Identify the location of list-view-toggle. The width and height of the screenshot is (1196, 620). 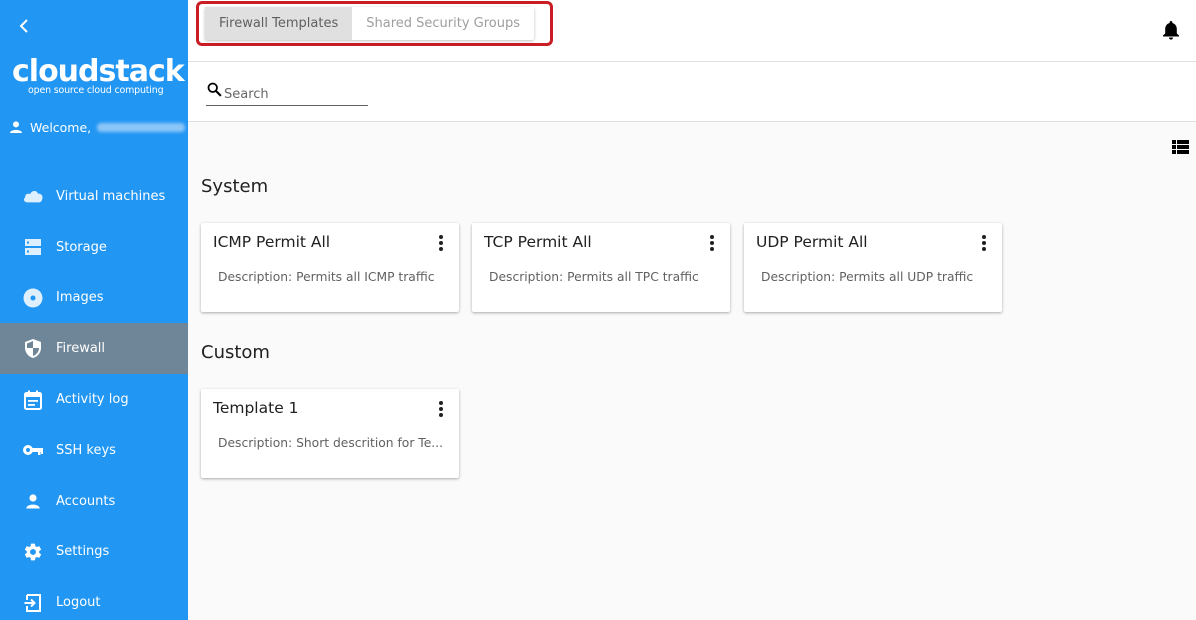
(1181, 147).